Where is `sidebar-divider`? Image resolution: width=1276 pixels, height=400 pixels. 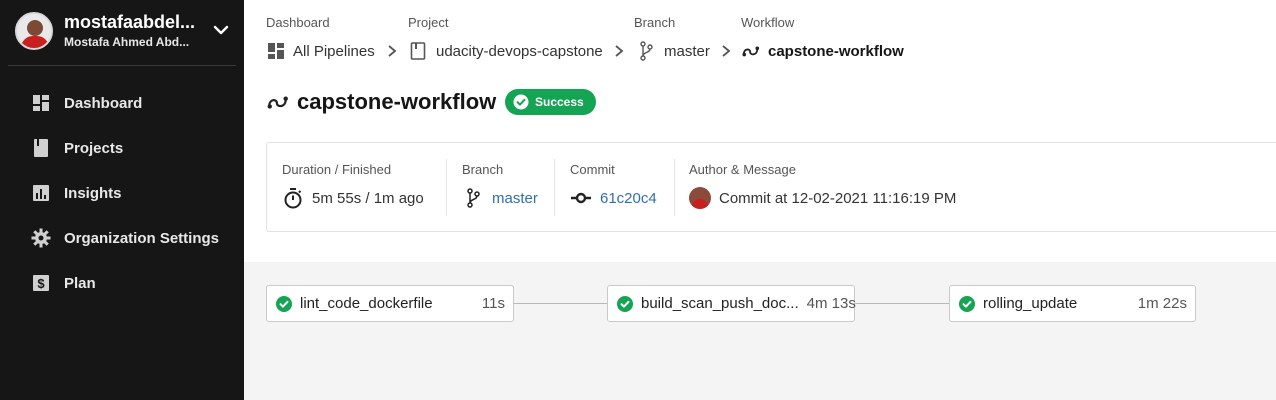 sidebar-divider is located at coordinates (122, 65).